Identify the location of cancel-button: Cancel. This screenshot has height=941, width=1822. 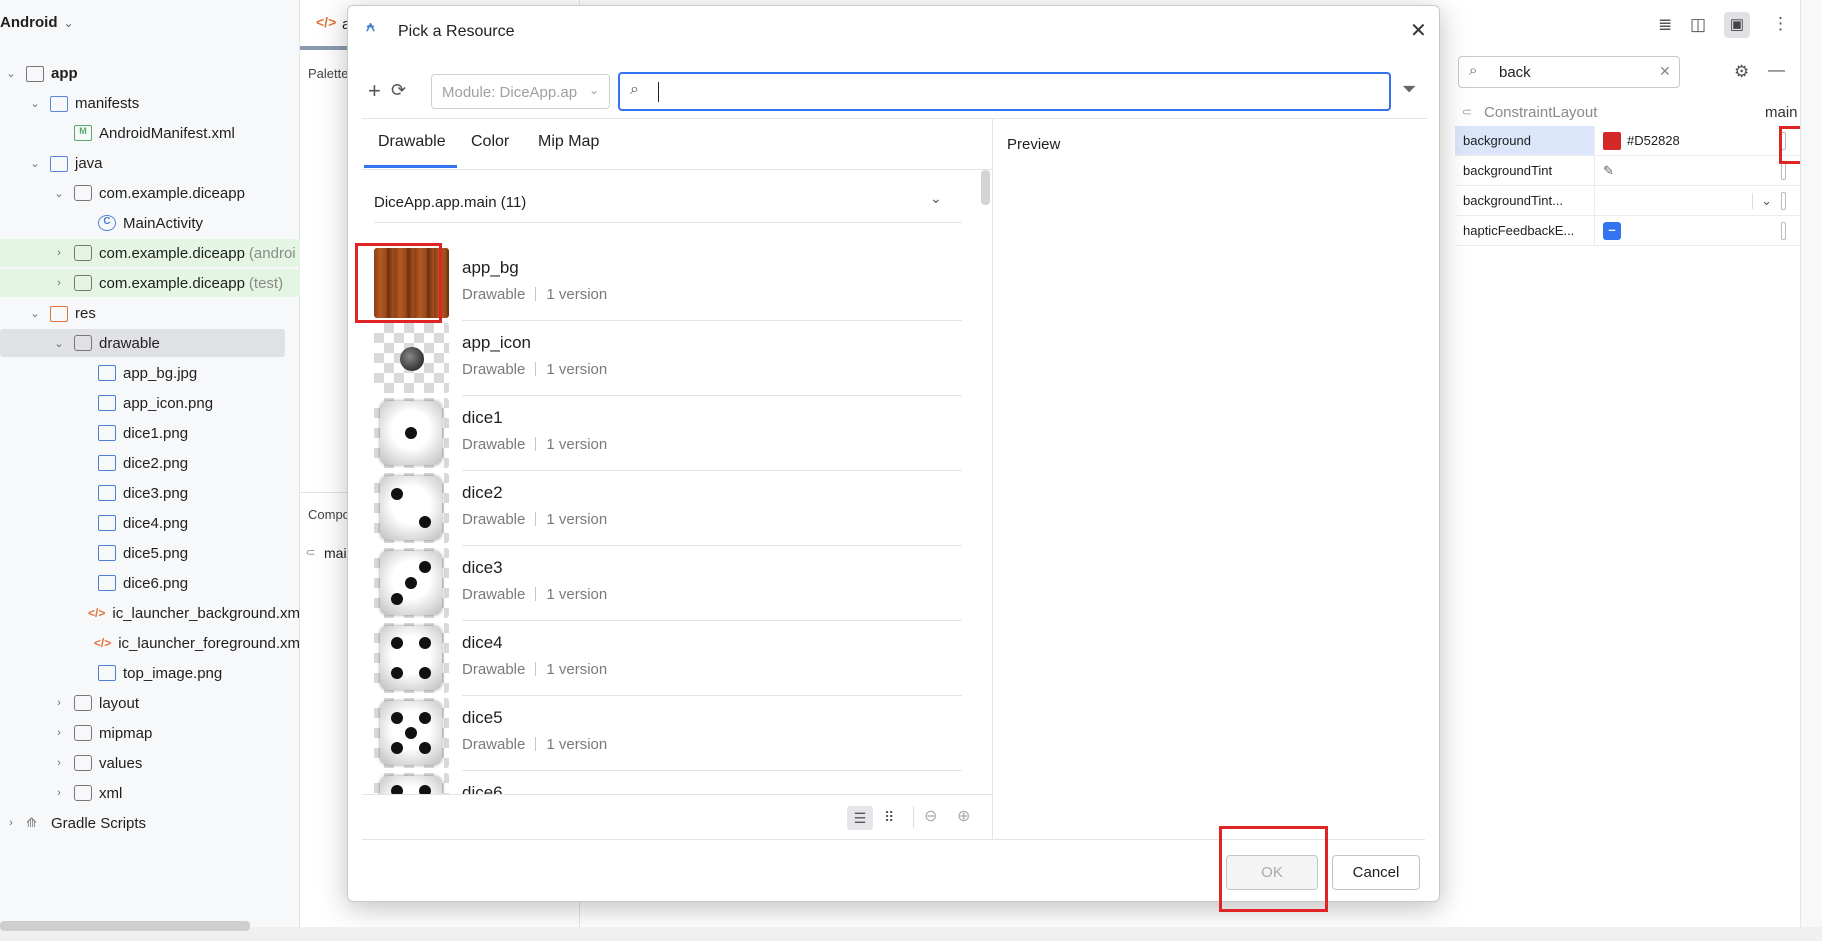
(1376, 872).